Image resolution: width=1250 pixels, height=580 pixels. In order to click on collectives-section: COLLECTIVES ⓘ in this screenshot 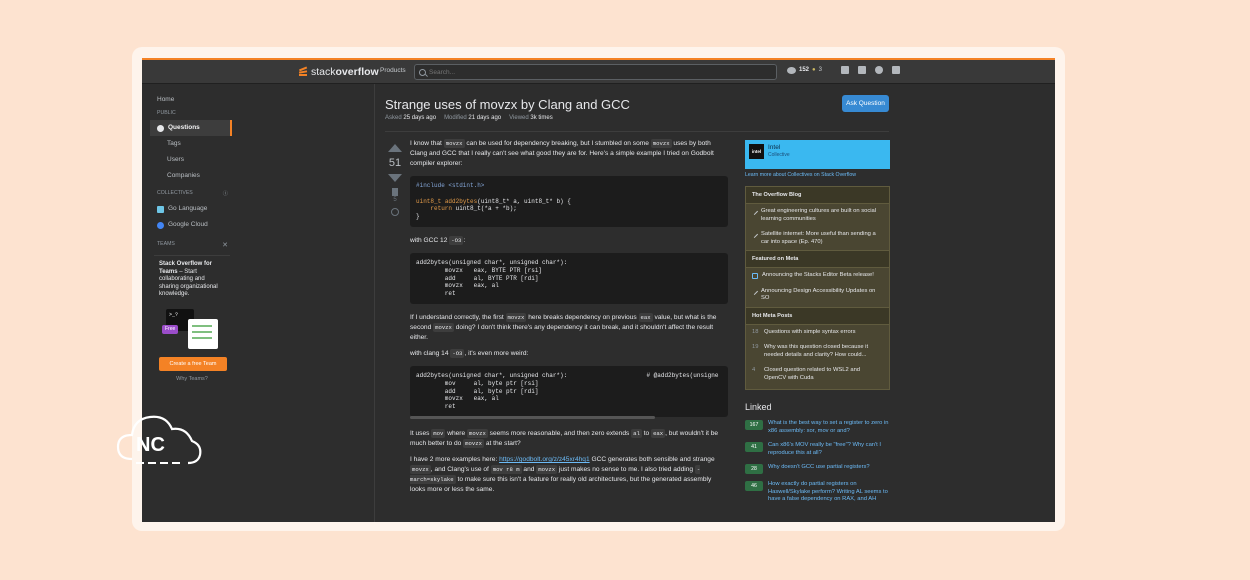, I will do `click(192, 193)`.